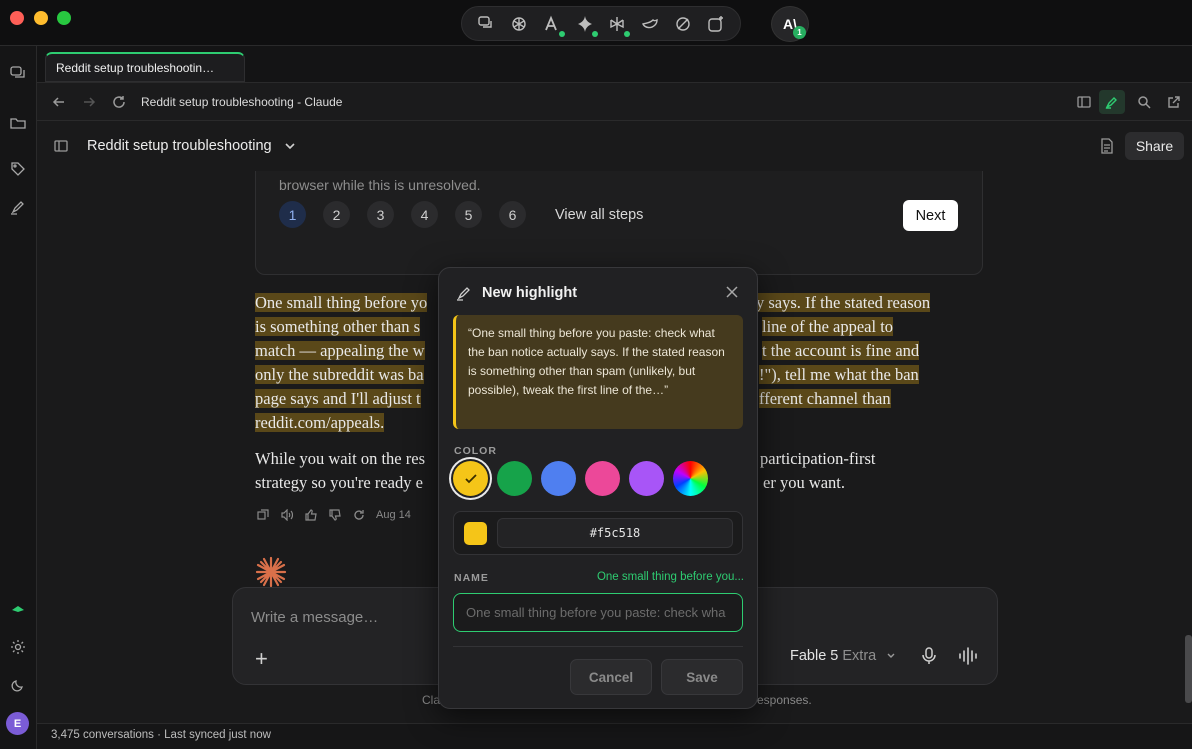 This screenshot has width=1192, height=749. Describe the element at coordinates (18, 73) in the screenshot. I see `conversations-icon` at that location.